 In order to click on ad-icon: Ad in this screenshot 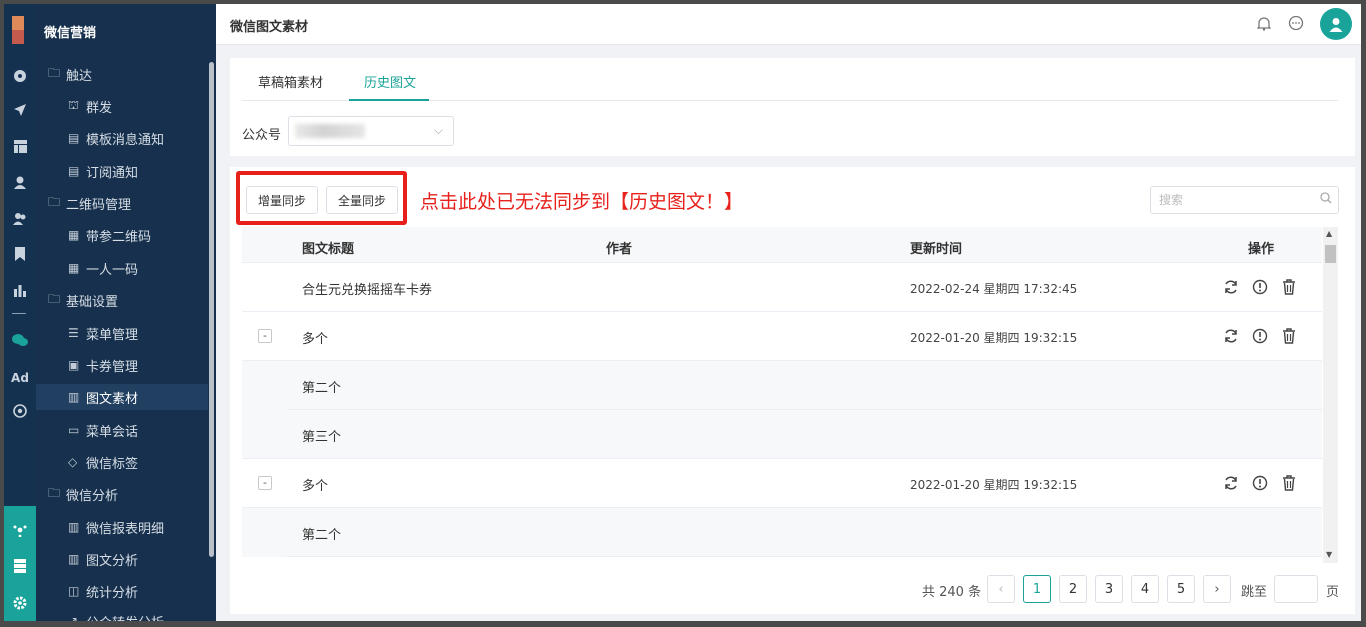, I will do `click(20, 378)`.